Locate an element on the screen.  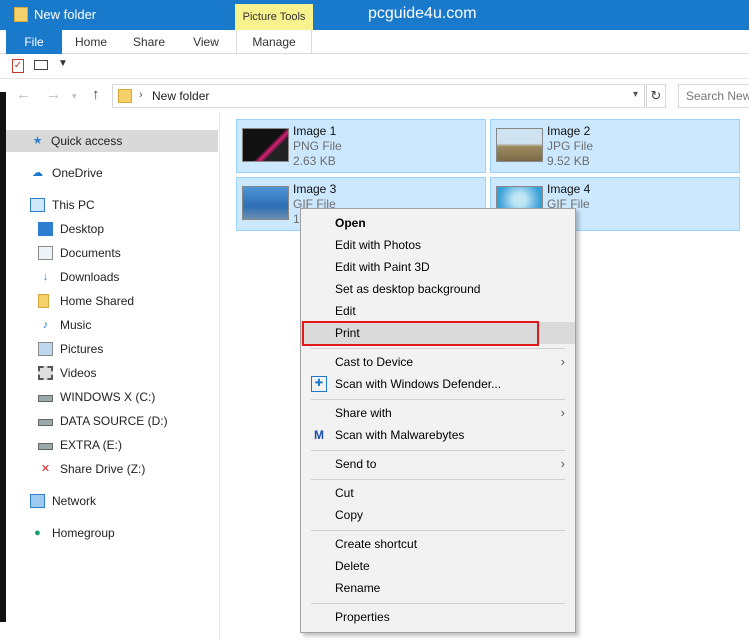
defender-shield-icon: ✚ is located at coordinates (319, 384).